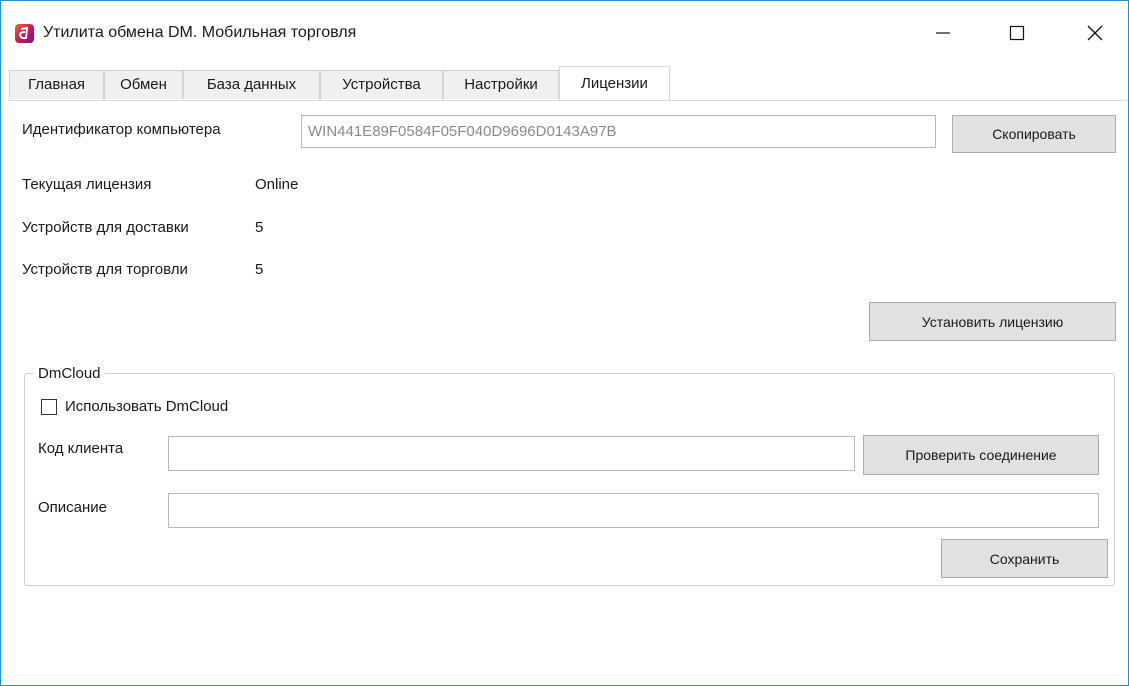  What do you see at coordinates (105, 269) in the screenshot?
I see `trade-devices-label: Устройств для торговли` at bounding box center [105, 269].